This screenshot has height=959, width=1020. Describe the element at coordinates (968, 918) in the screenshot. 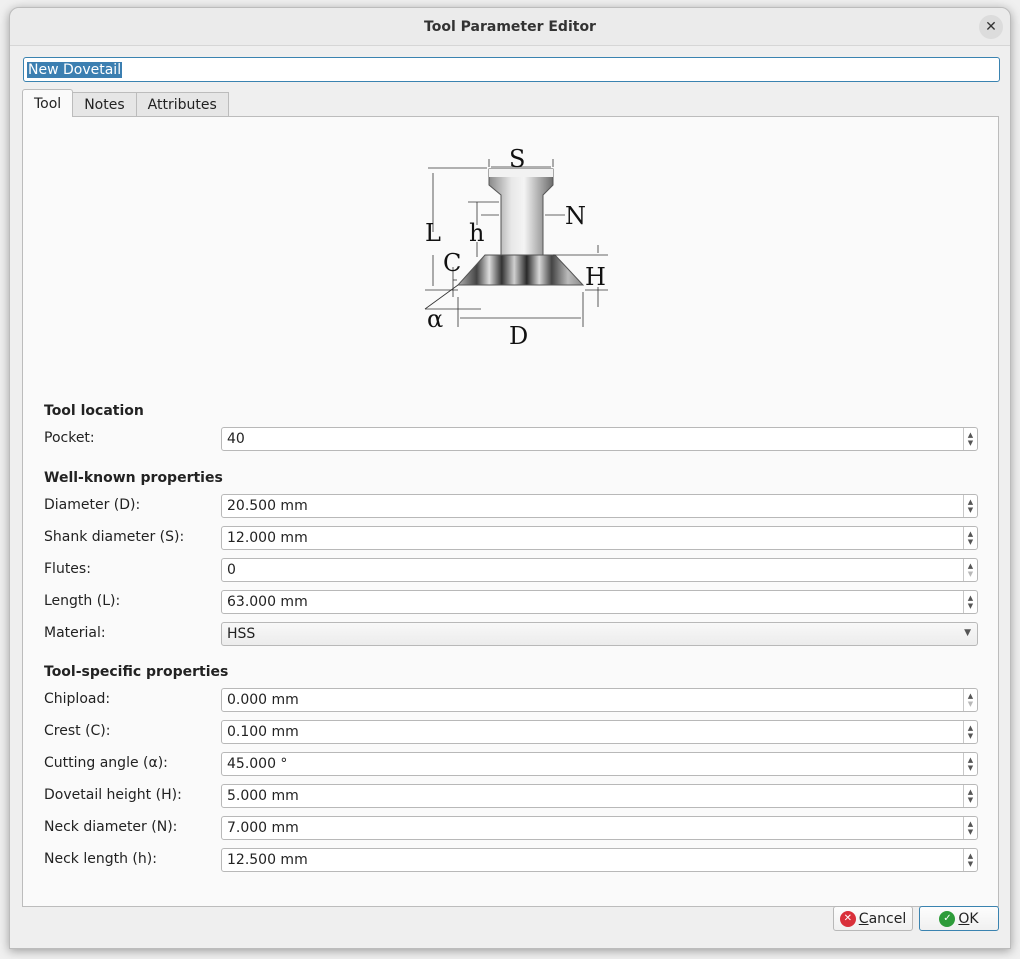

I see `ok-label: OK` at that location.